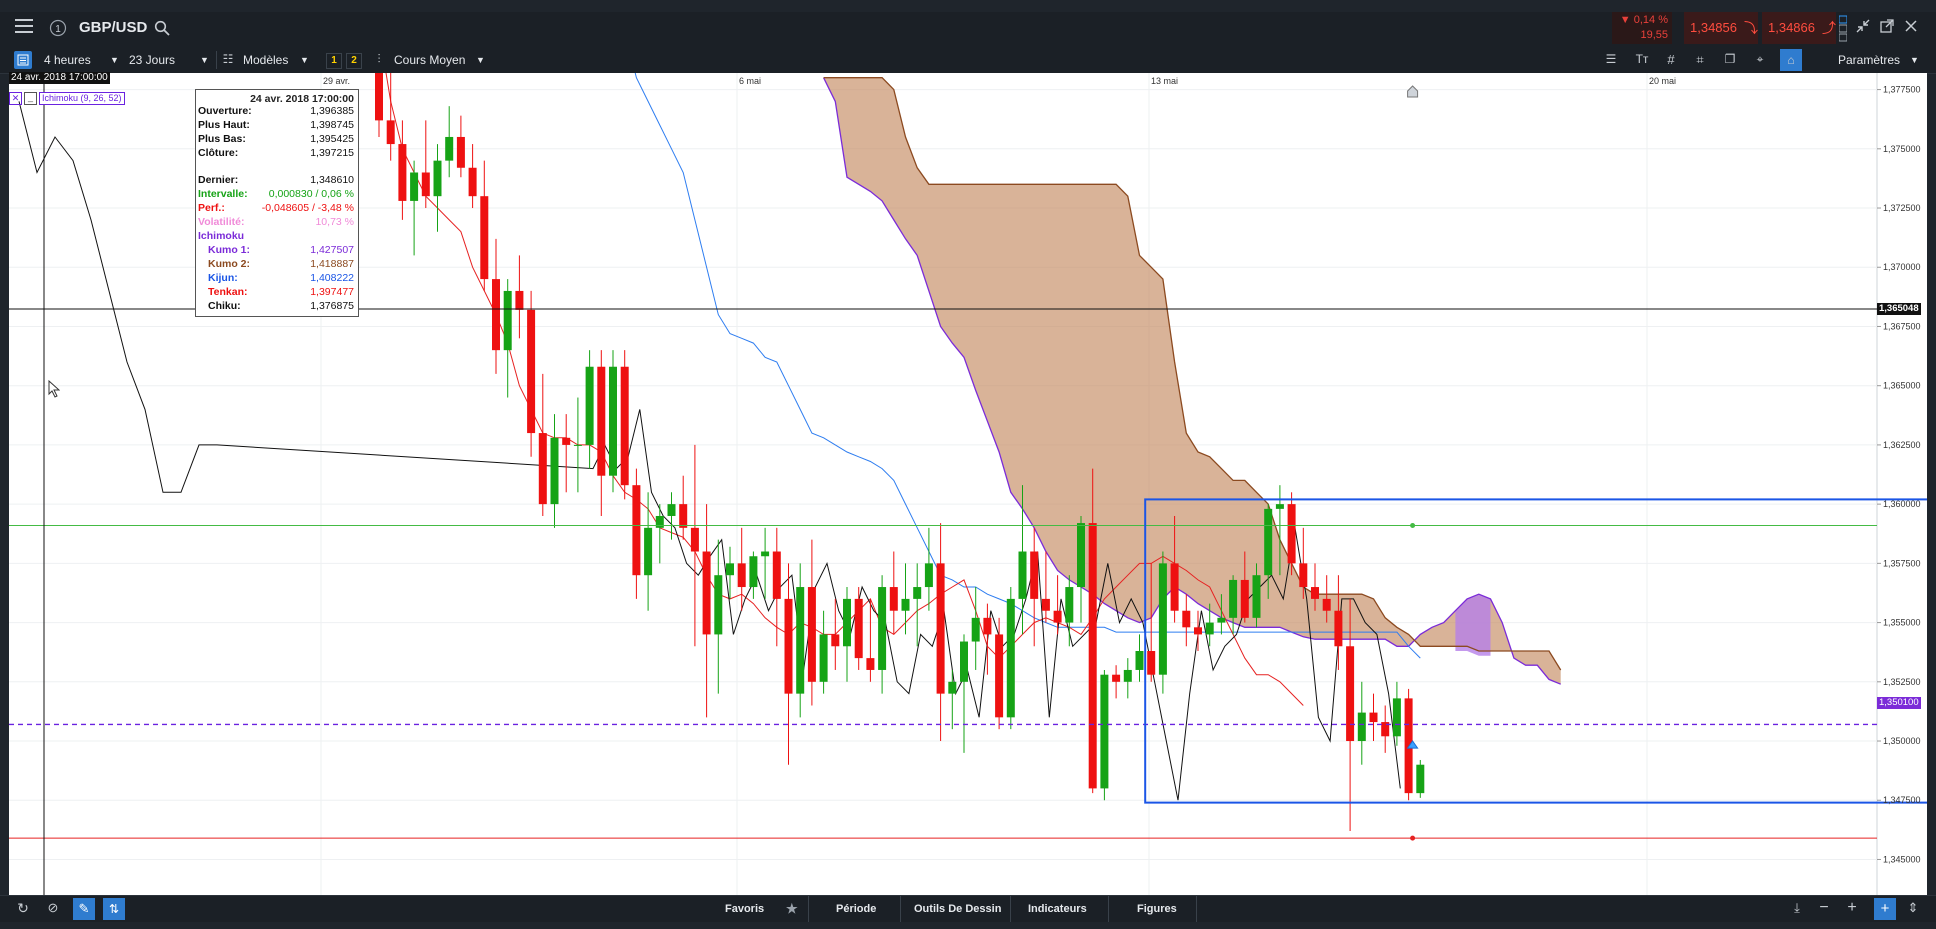  Describe the element at coordinates (30, 98) in the screenshot. I see `minimize-indicator-icon: _` at that location.